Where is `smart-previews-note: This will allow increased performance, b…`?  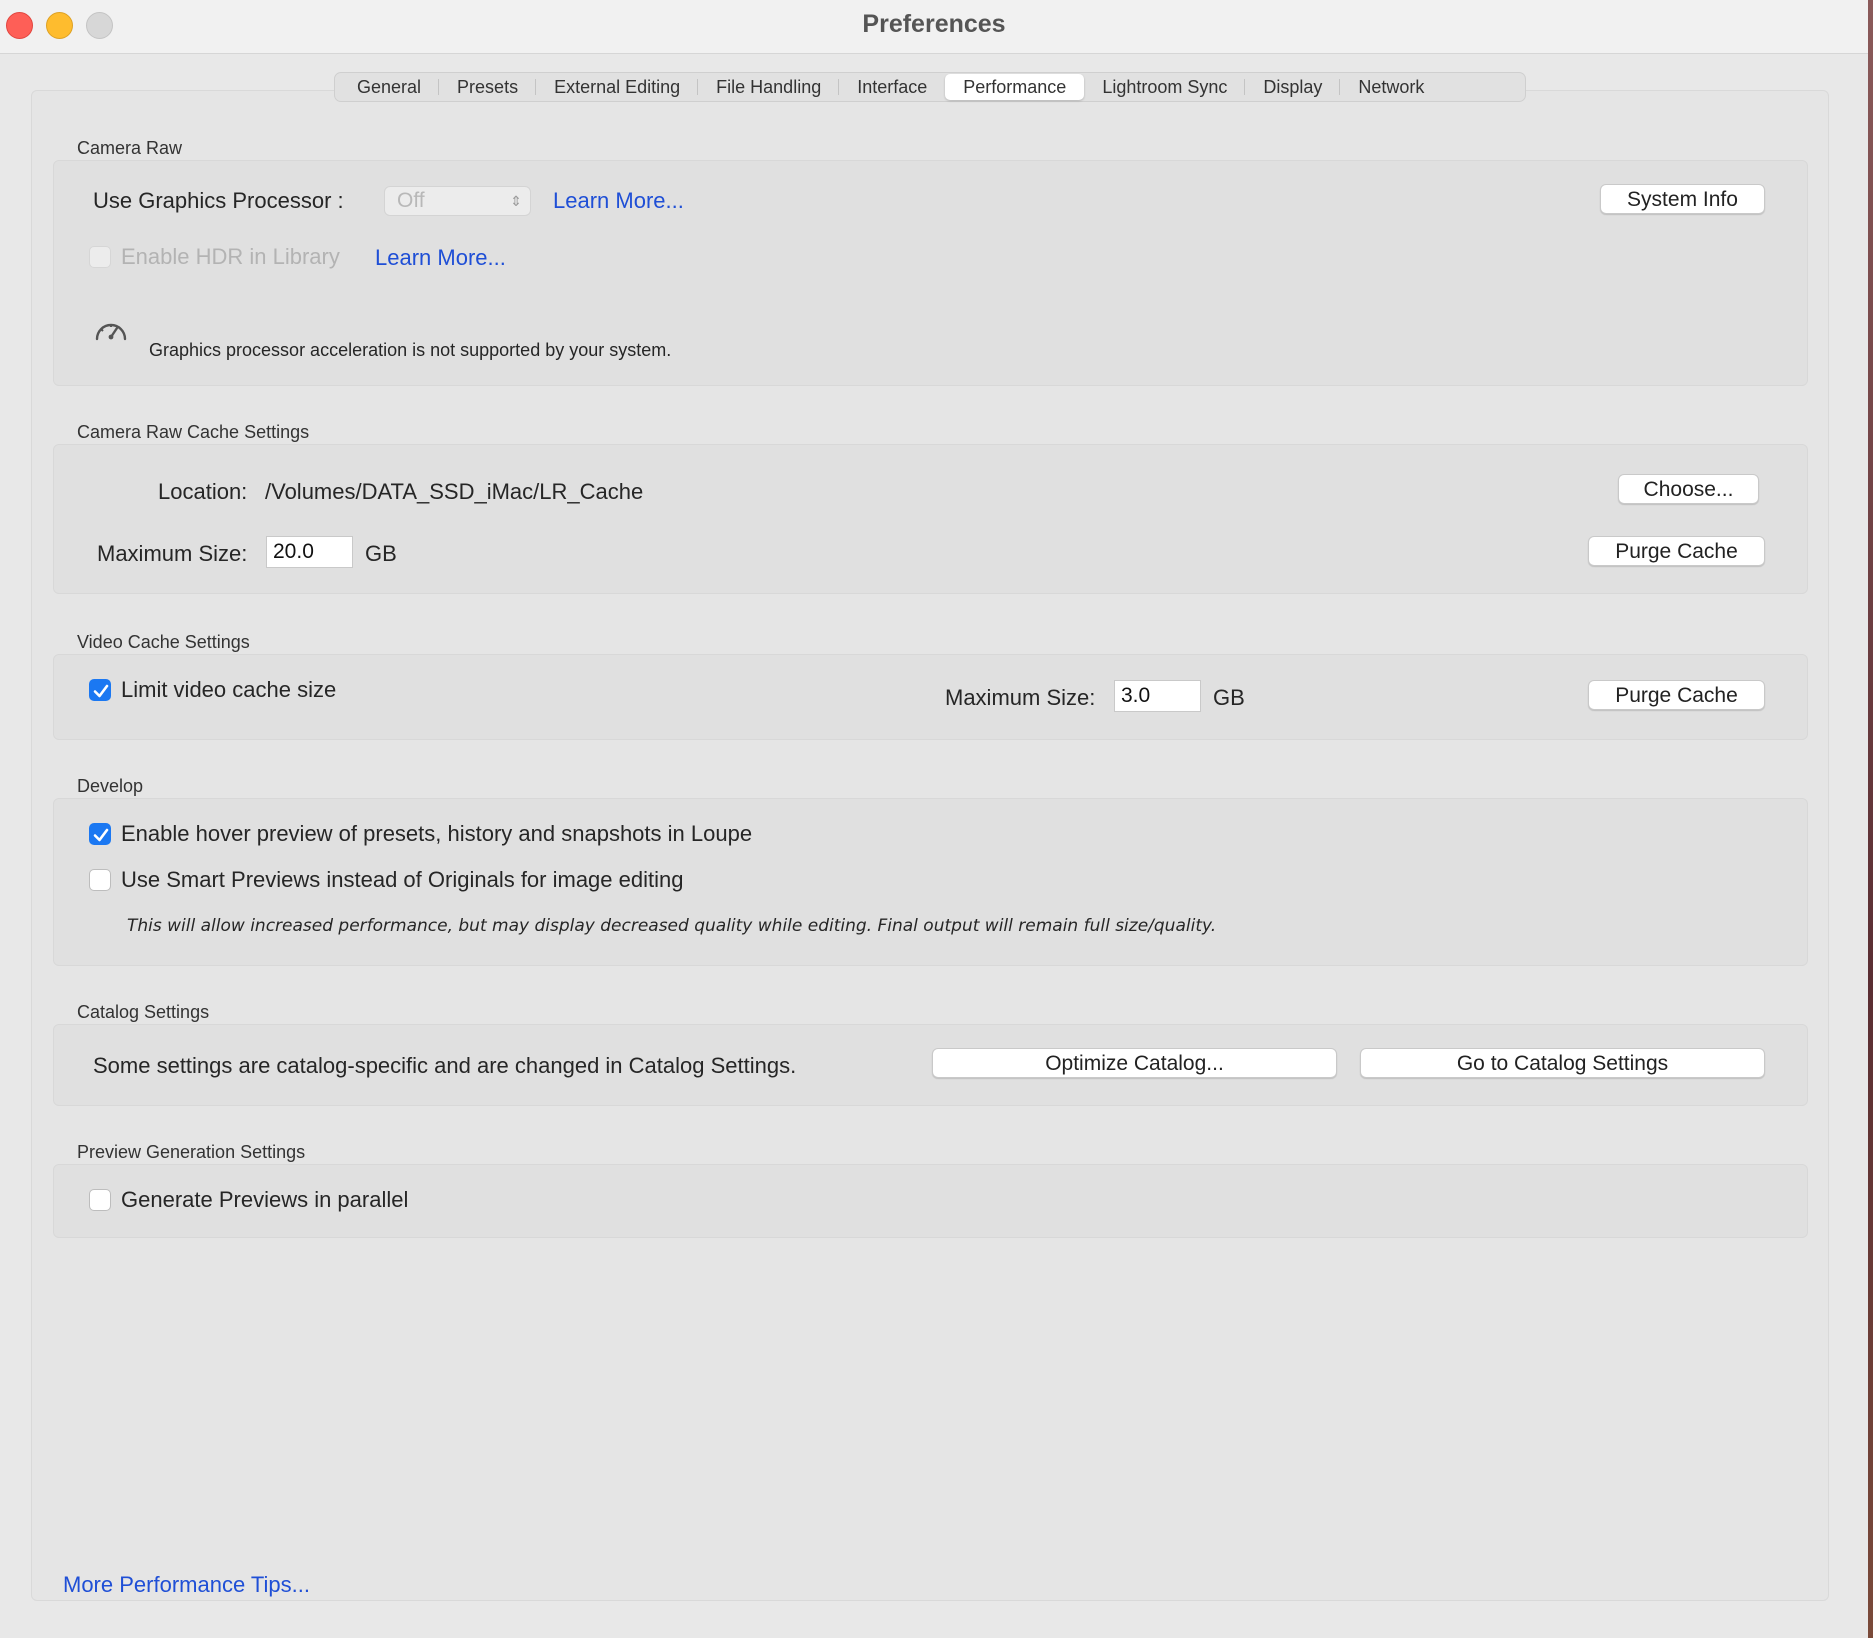
smart-previews-note: This will allow increased performance, b… is located at coordinates (672, 926).